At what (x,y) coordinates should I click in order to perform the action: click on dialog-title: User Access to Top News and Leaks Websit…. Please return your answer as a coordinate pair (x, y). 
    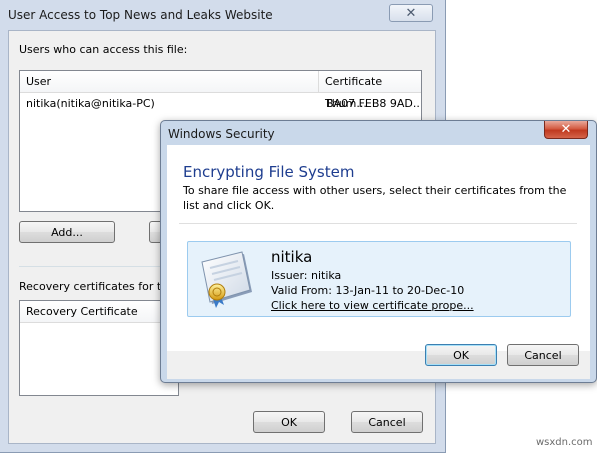
    Looking at the image, I should click on (140, 15).